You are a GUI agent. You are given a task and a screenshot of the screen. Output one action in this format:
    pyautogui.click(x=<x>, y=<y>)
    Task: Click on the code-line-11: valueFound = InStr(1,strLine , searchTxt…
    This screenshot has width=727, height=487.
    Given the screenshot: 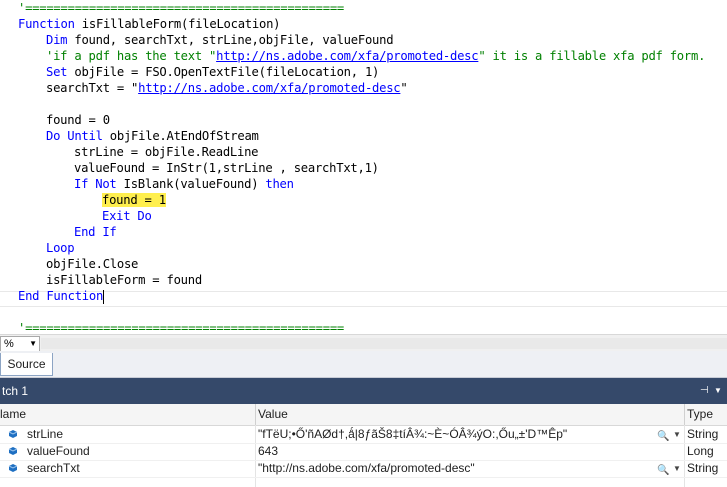 What is the action you would take?
    pyautogui.click(x=226, y=168)
    